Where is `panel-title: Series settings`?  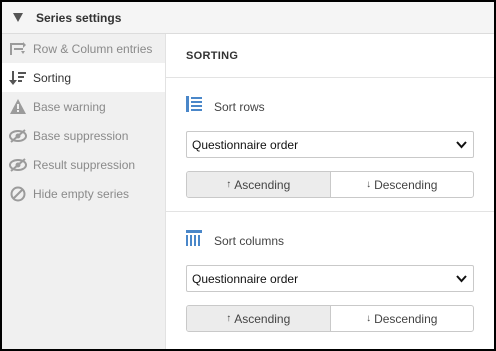
panel-title: Series settings is located at coordinates (79, 17).